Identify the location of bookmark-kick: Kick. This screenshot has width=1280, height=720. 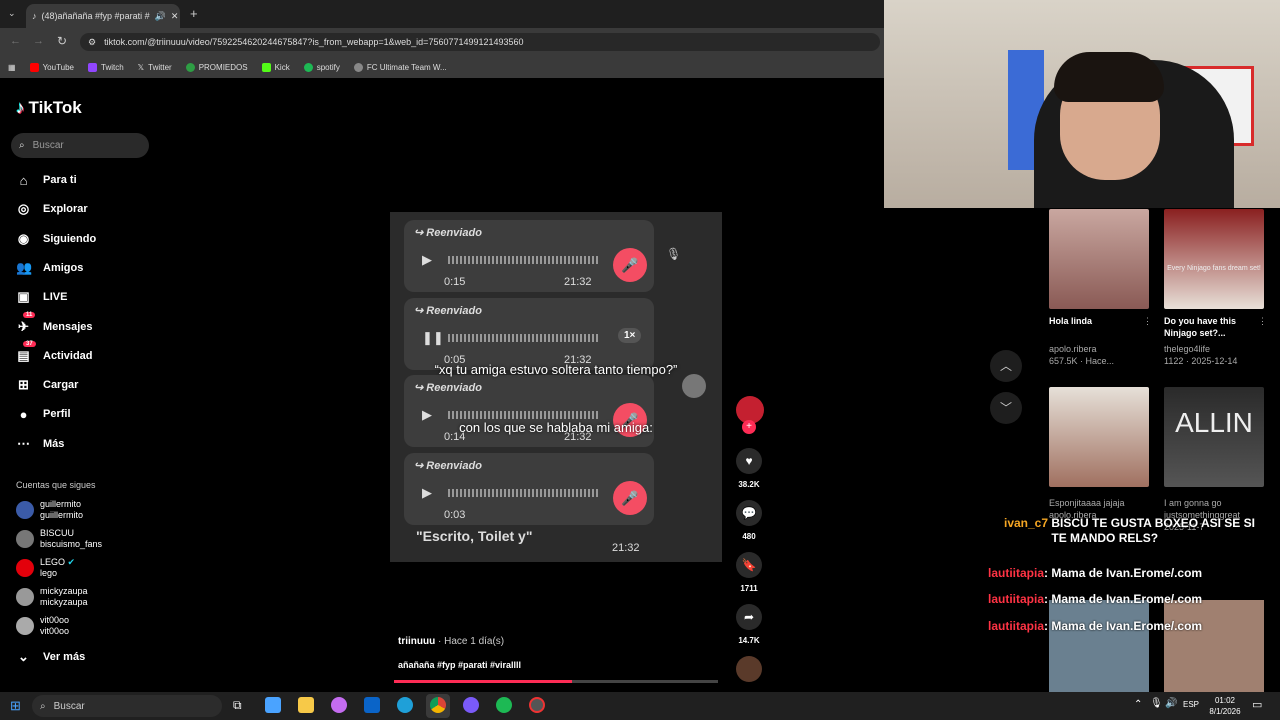
(275, 67).